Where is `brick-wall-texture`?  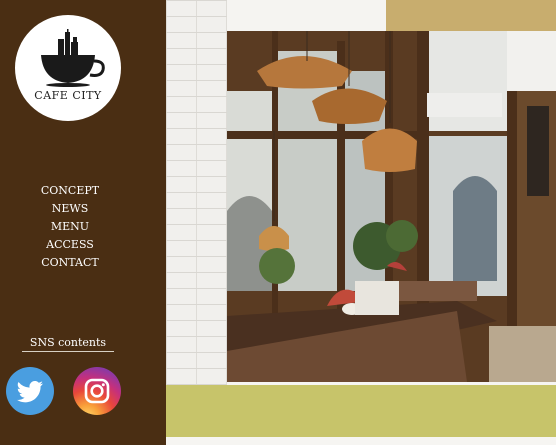 brick-wall-texture is located at coordinates (196, 192).